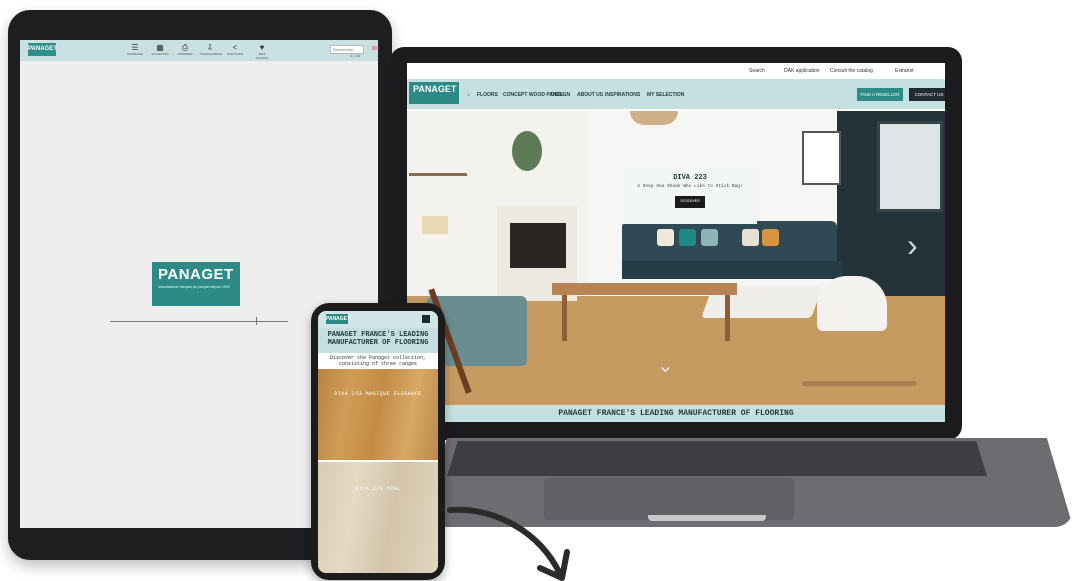  What do you see at coordinates (910, 166) in the screenshot?
I see `window` at bounding box center [910, 166].